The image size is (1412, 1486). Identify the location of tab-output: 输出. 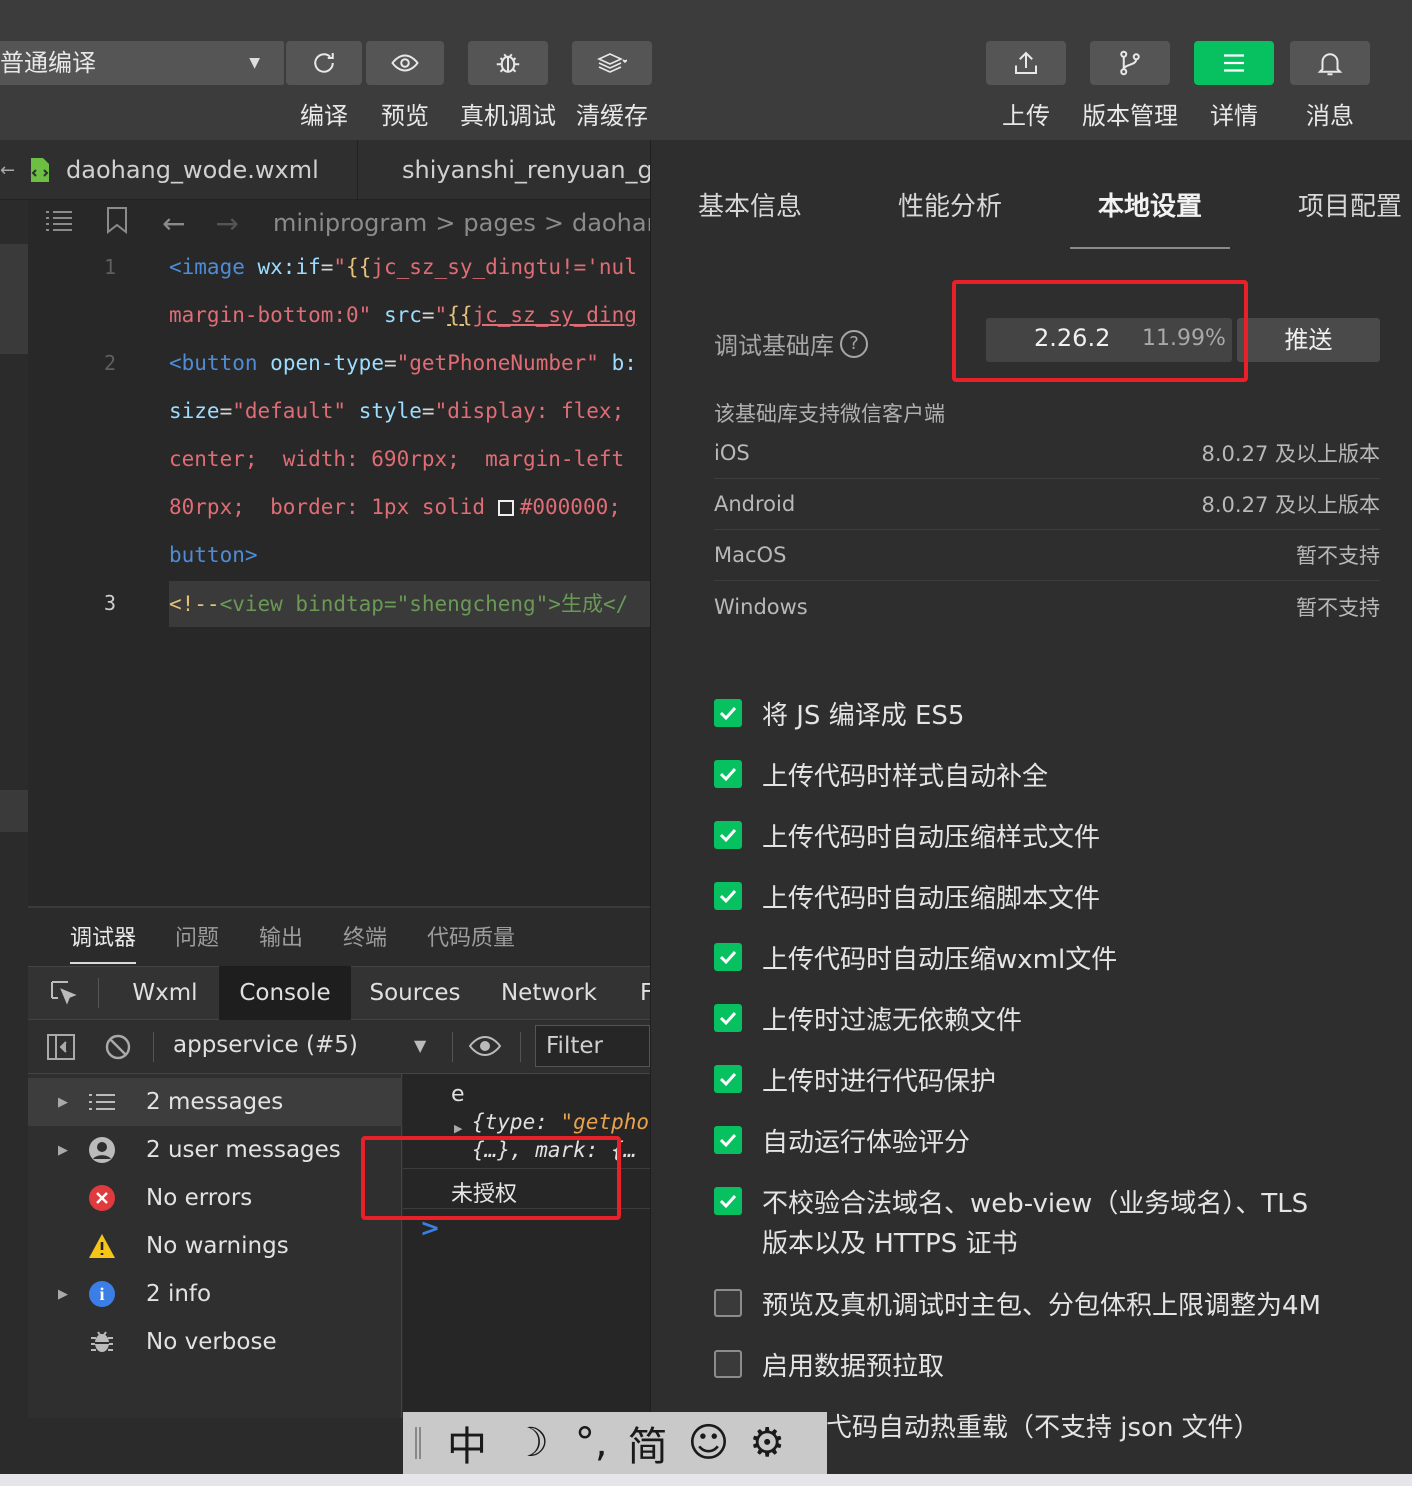
(281, 936).